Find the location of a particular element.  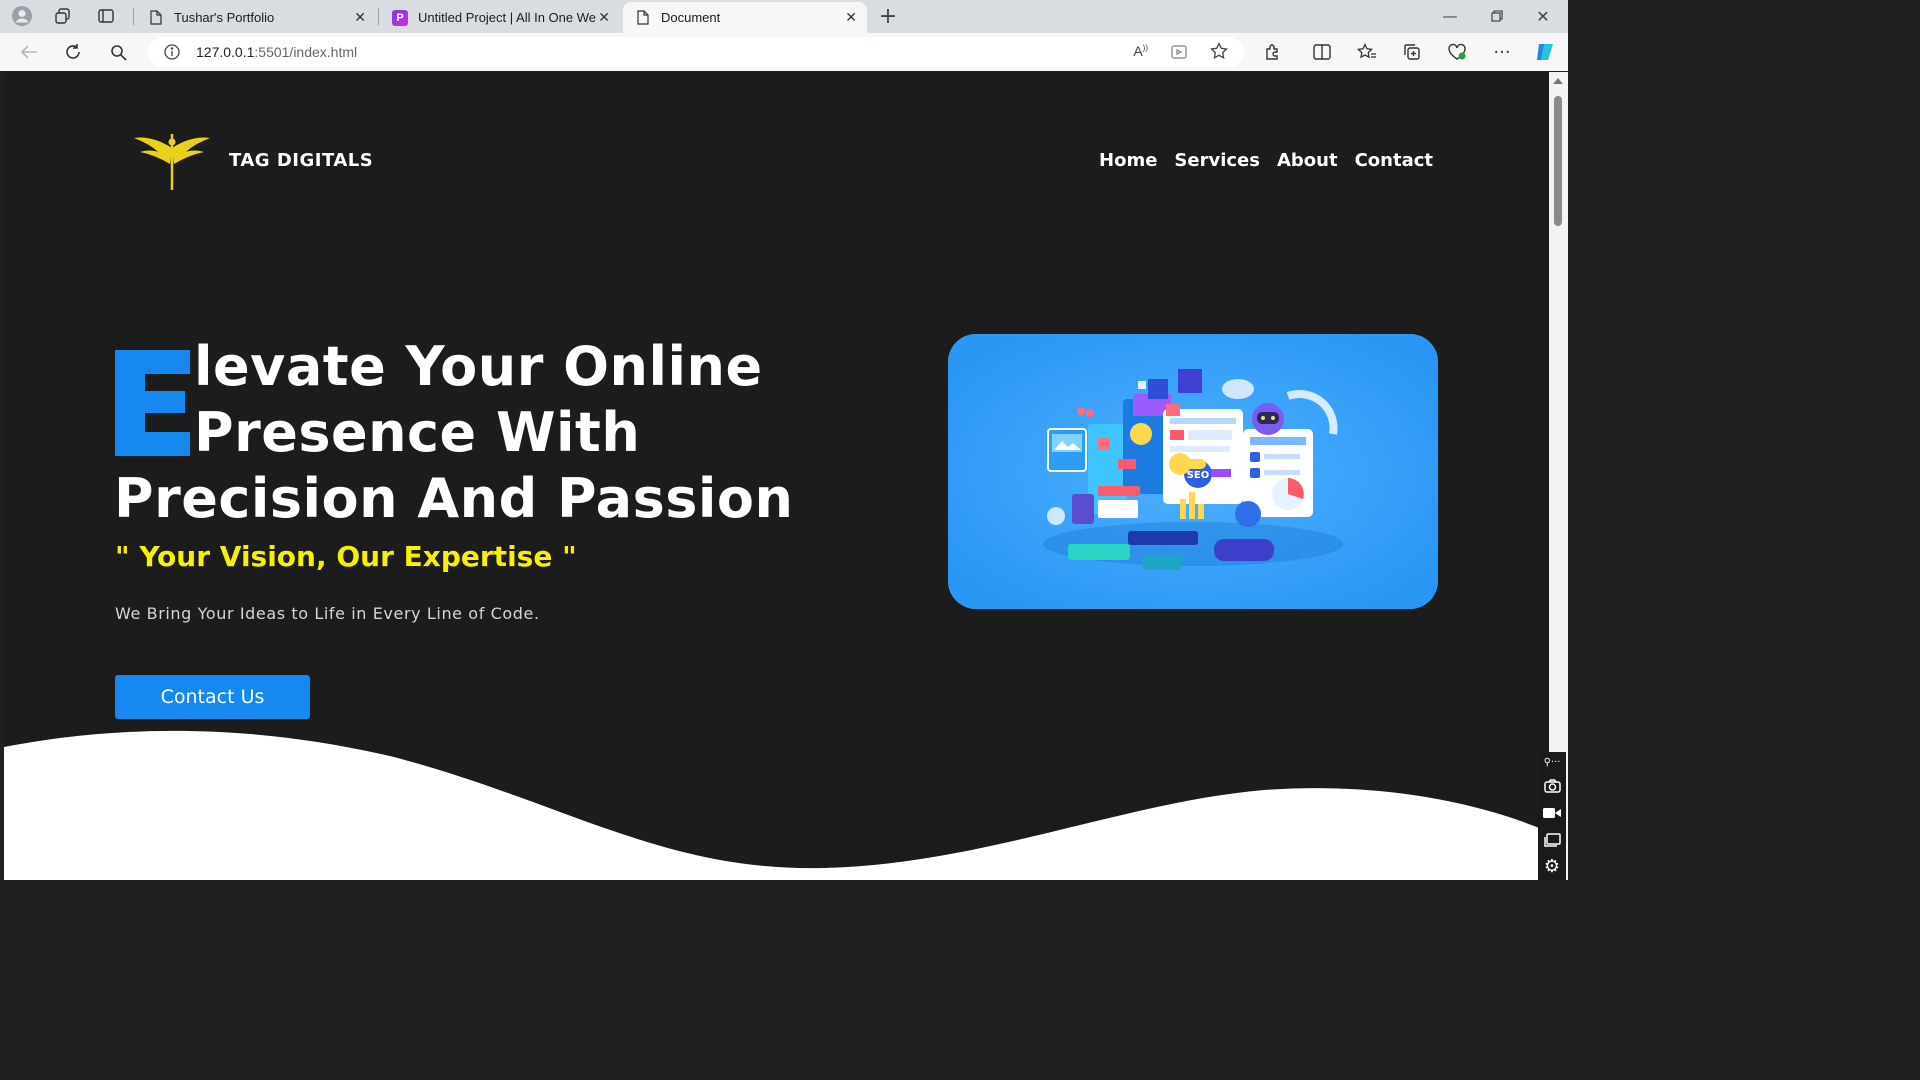

nav-contact: Contact is located at coordinates (1394, 160).